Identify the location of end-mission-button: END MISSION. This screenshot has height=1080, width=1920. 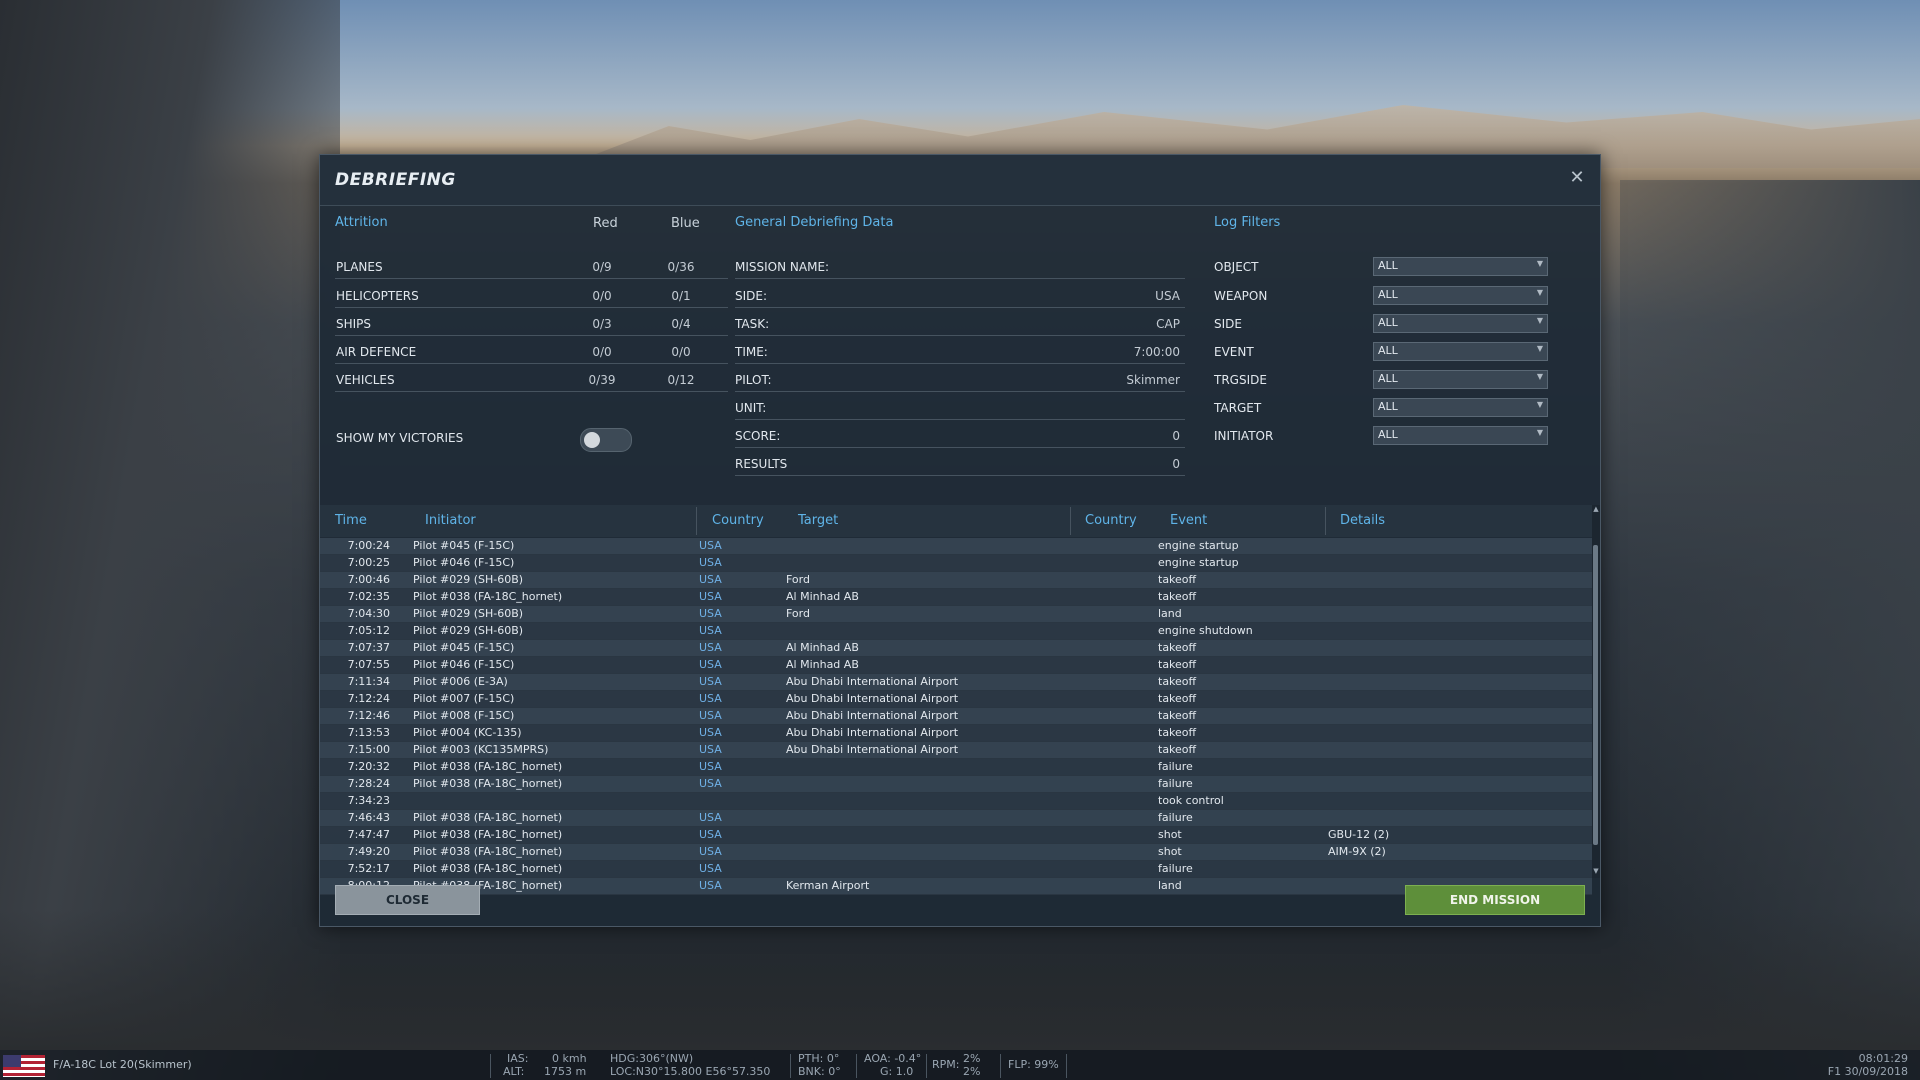
(1495, 900).